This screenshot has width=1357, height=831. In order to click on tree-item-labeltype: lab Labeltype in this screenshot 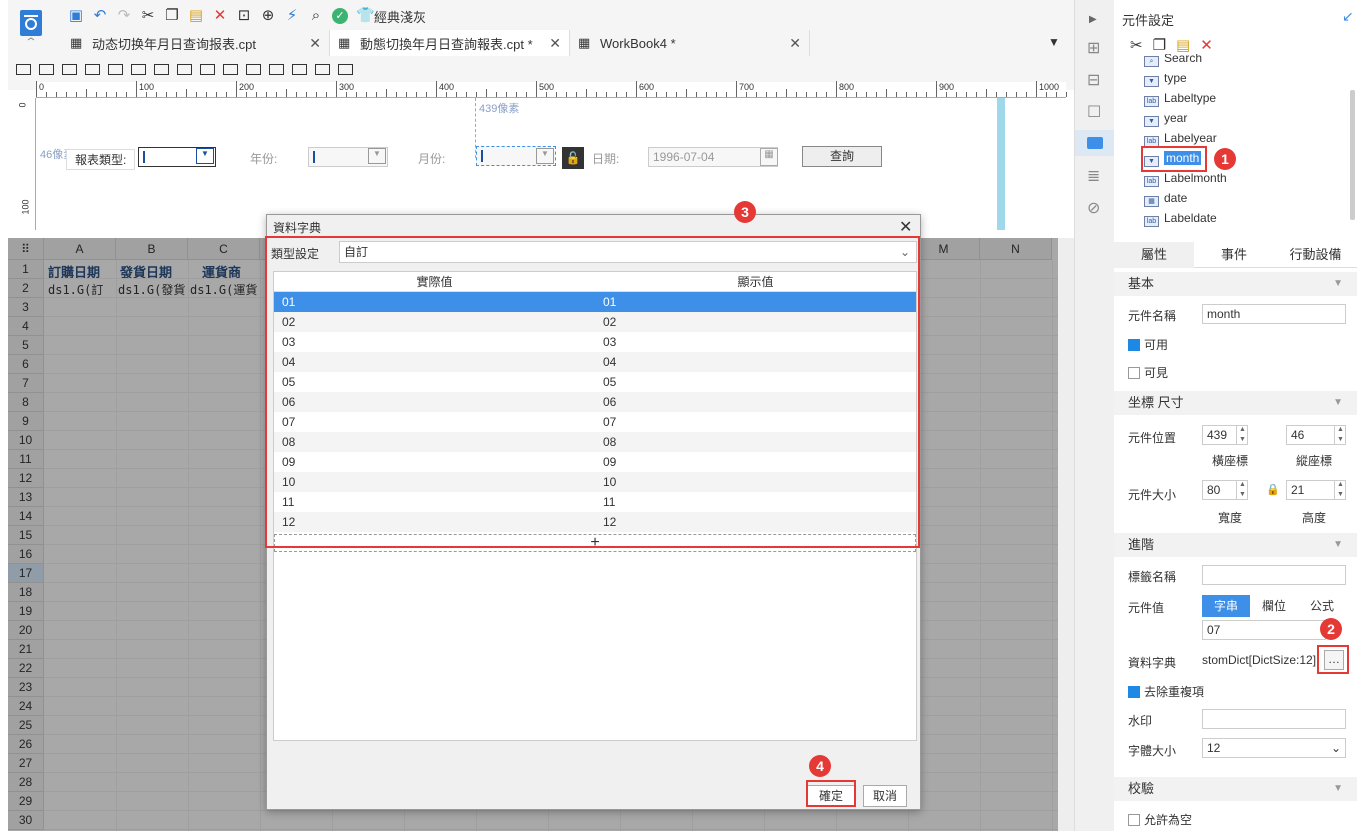, I will do `click(1180, 98)`.